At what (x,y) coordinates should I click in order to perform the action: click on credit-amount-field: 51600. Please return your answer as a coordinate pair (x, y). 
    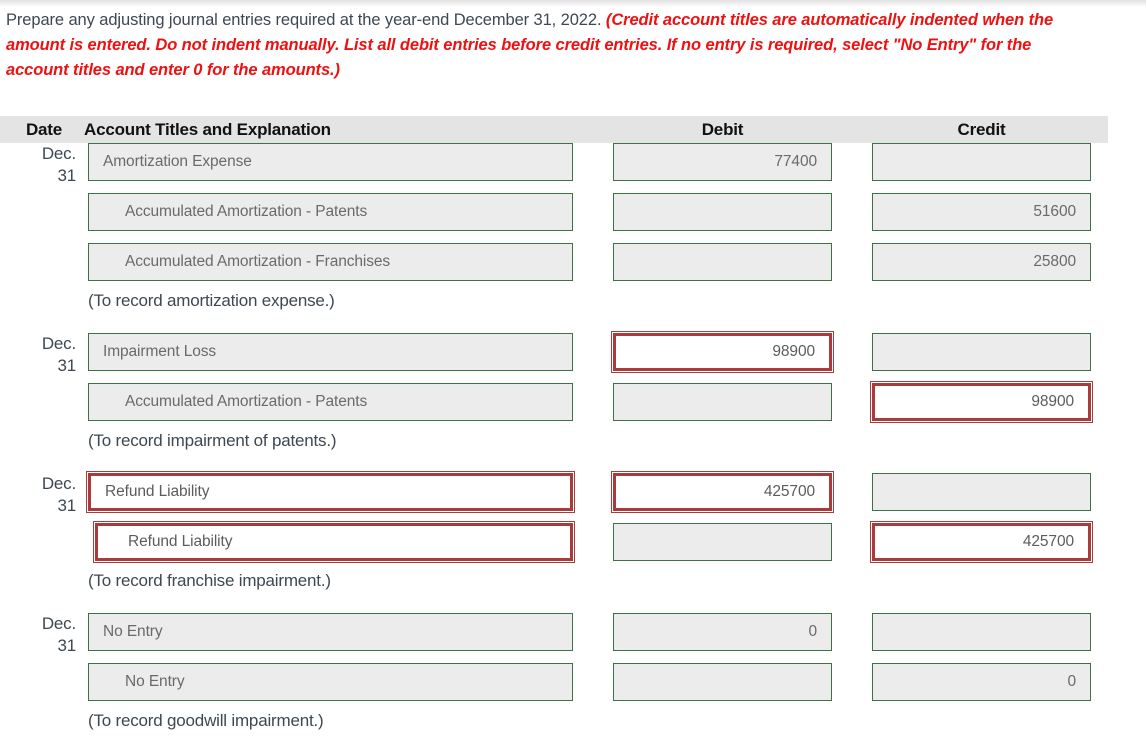
    Looking at the image, I should click on (981, 212).